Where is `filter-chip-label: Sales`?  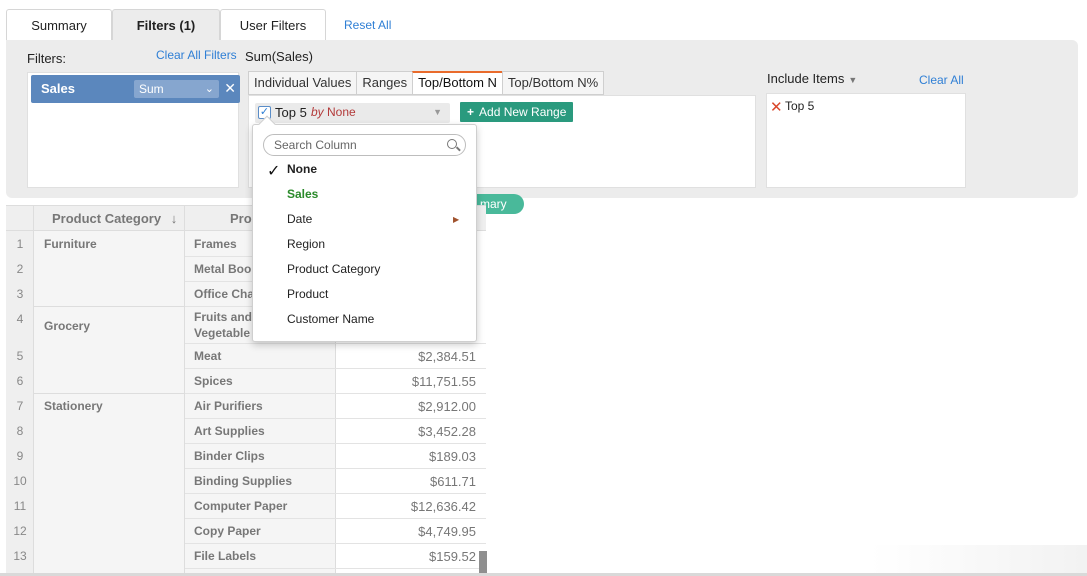 filter-chip-label: Sales is located at coordinates (58, 88).